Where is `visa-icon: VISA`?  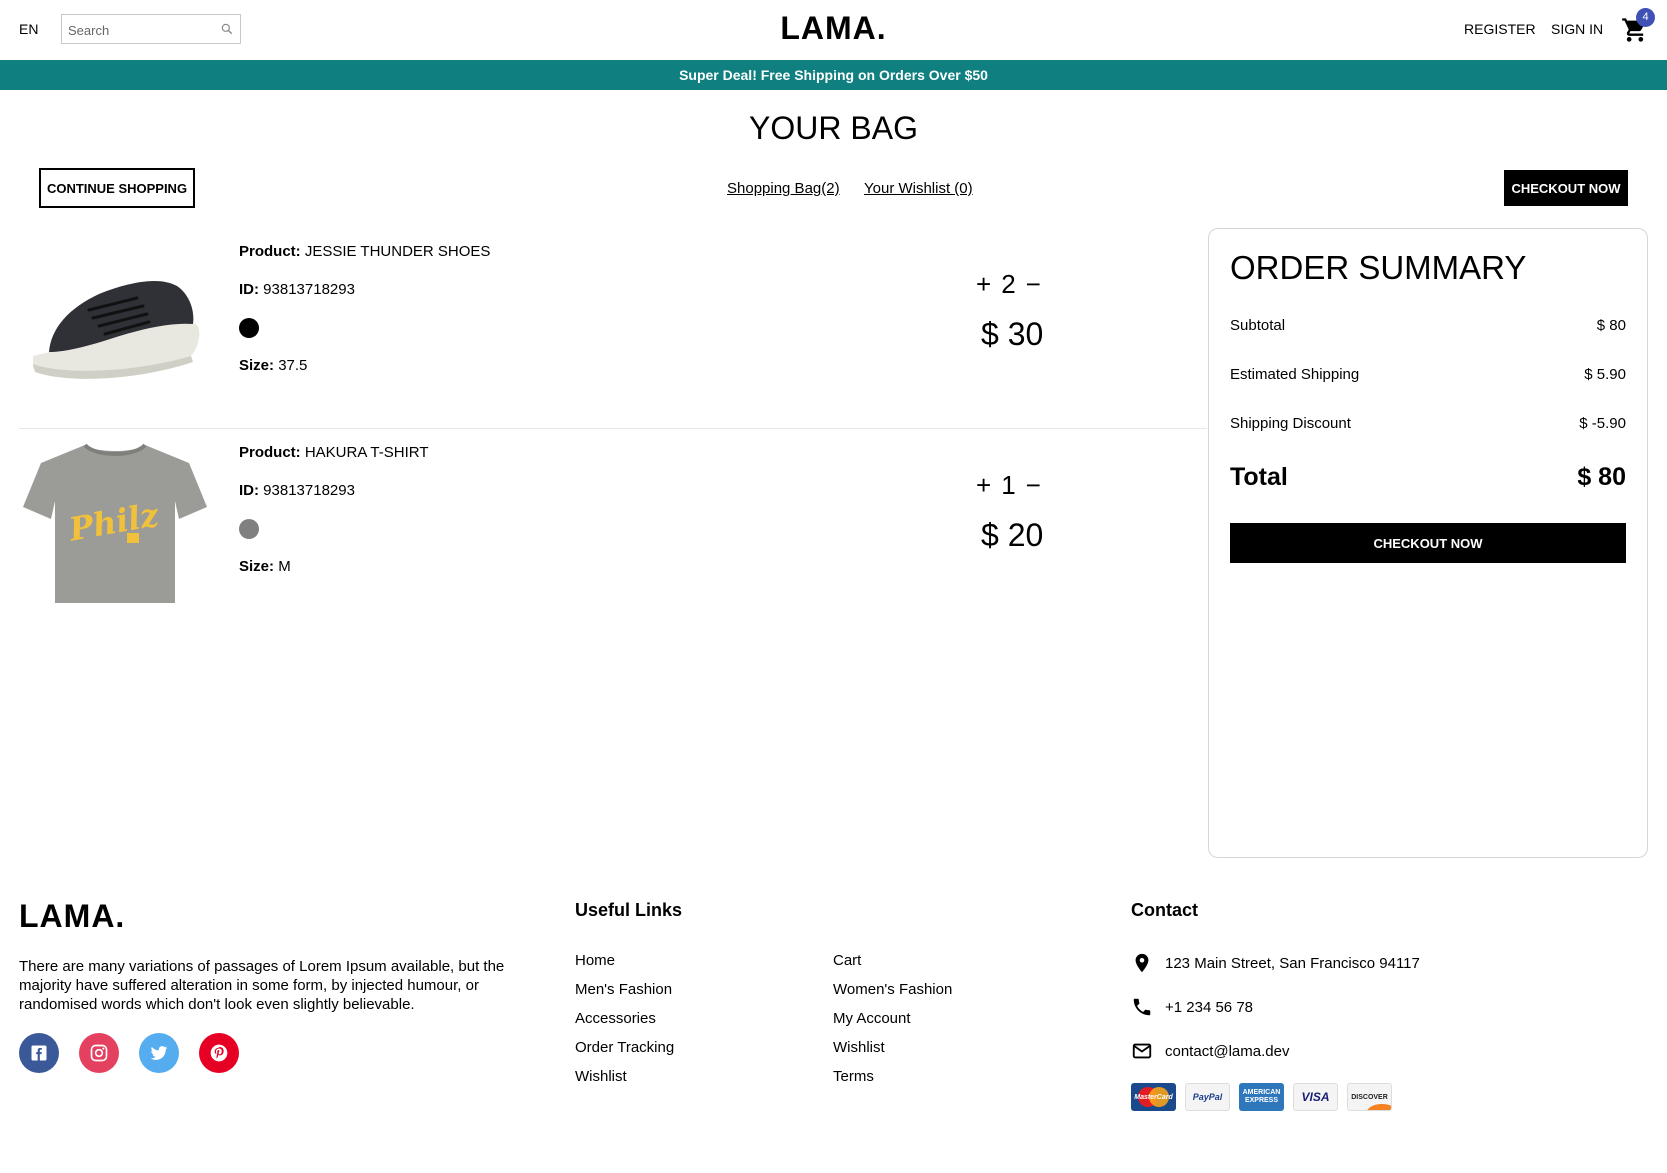
visa-icon: VISA is located at coordinates (1315, 1097).